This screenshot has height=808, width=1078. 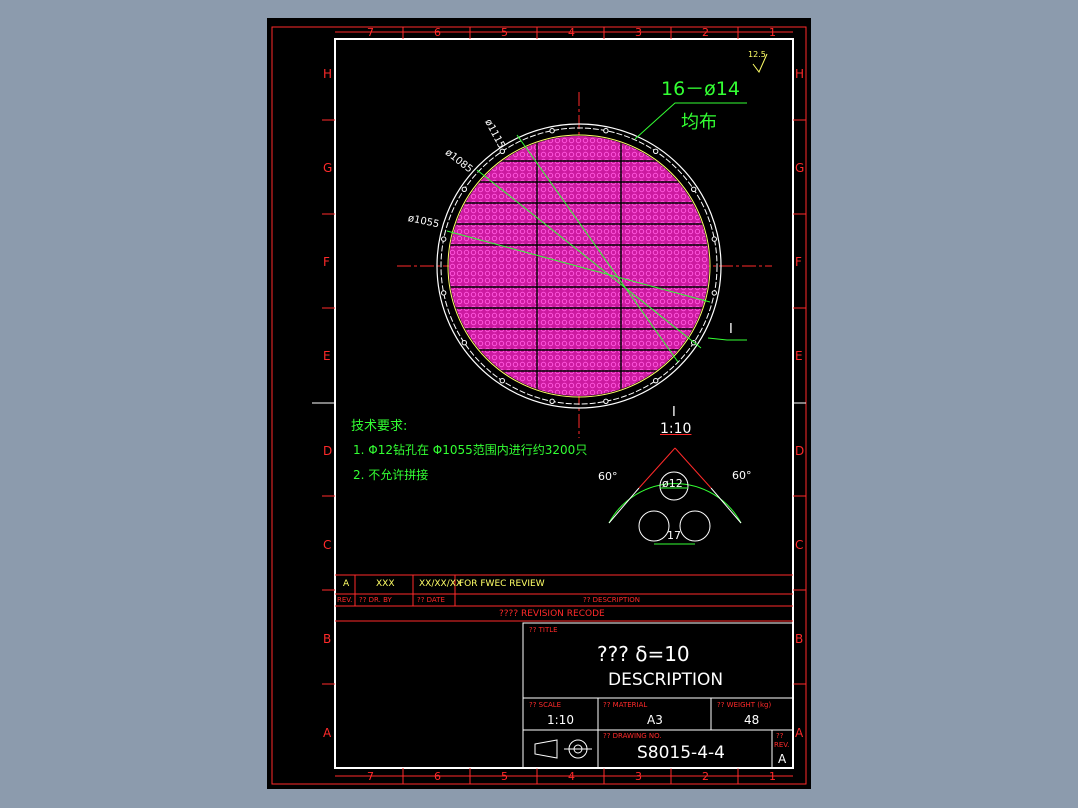 What do you see at coordinates (731, 329) in the screenshot?
I see `section-mark-label: I` at bounding box center [731, 329].